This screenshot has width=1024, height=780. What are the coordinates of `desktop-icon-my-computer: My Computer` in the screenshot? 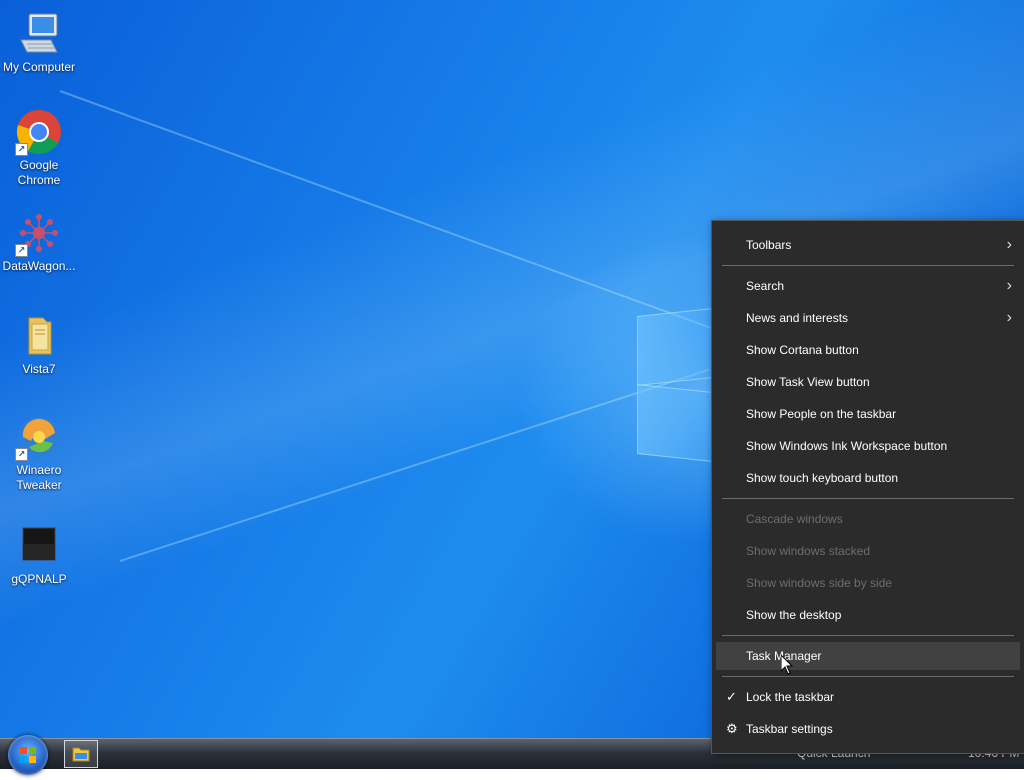 It's located at (39, 42).